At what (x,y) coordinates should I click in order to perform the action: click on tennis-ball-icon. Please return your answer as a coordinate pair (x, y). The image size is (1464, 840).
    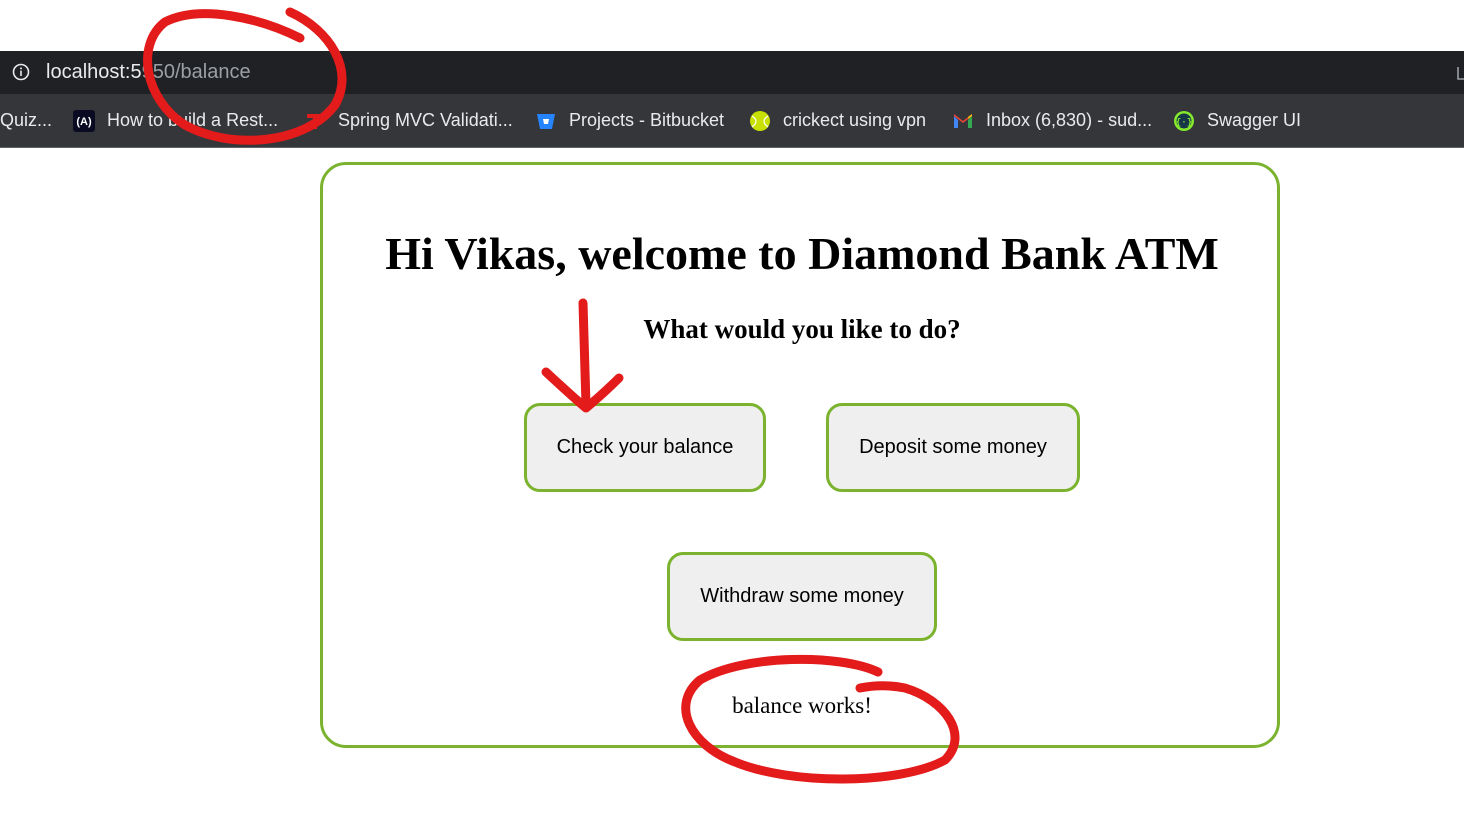
    Looking at the image, I should click on (760, 120).